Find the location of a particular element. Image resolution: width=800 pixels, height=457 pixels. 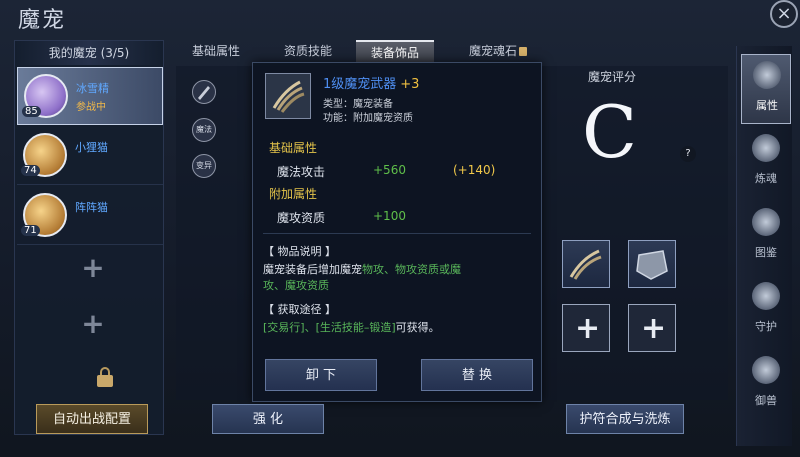

divider is located at coordinates (397, 233).